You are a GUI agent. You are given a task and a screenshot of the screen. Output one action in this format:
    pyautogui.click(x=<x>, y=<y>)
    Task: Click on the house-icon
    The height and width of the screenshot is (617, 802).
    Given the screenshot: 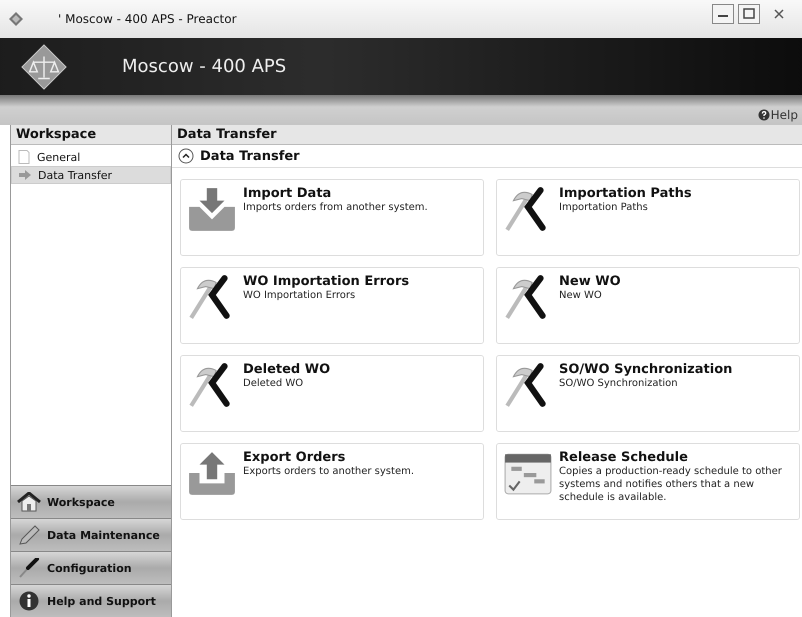 What is the action you would take?
    pyautogui.click(x=29, y=502)
    